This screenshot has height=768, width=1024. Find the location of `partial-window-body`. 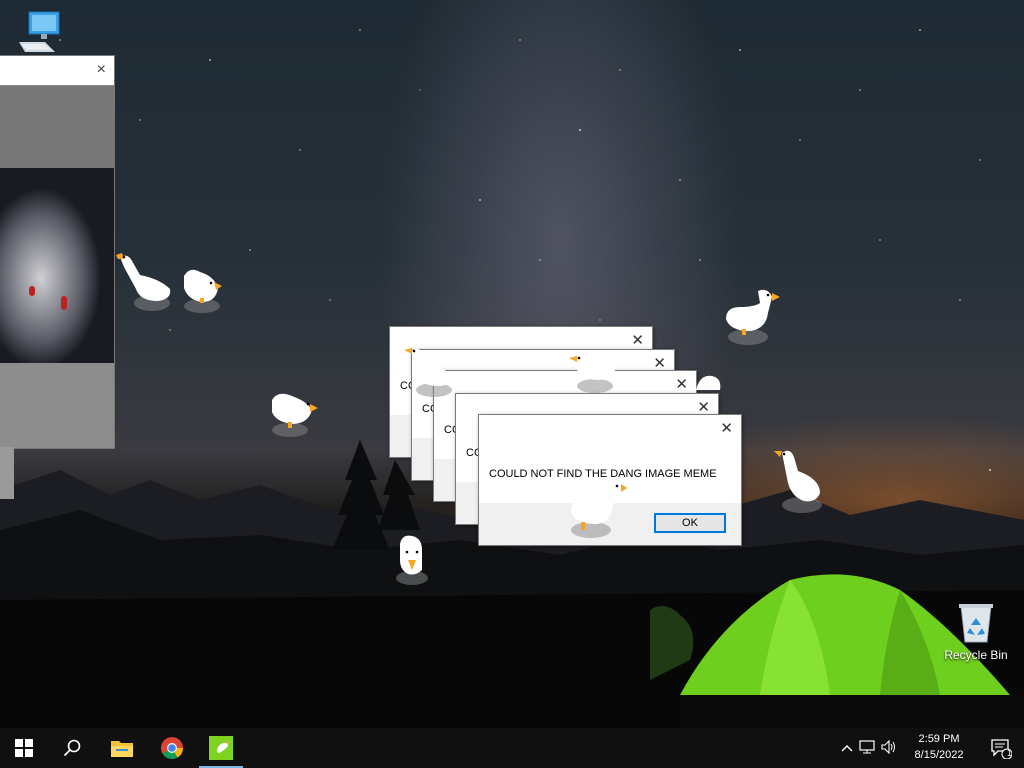

partial-window-body is located at coordinates (57, 405).